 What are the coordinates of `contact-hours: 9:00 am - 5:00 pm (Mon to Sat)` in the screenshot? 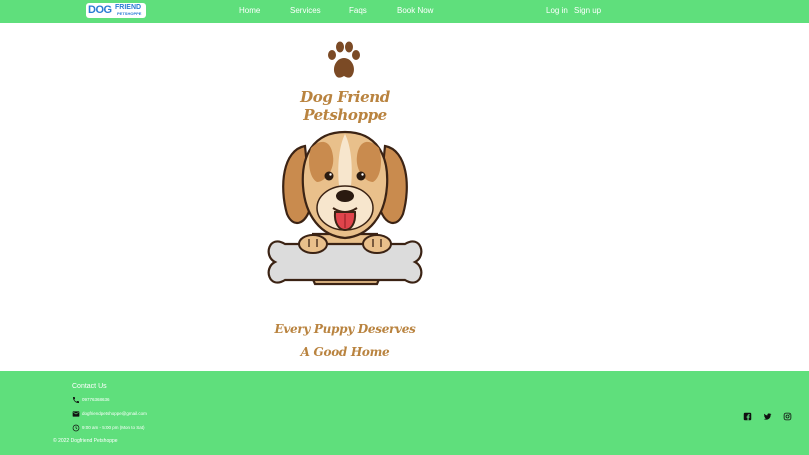 It's located at (113, 427).